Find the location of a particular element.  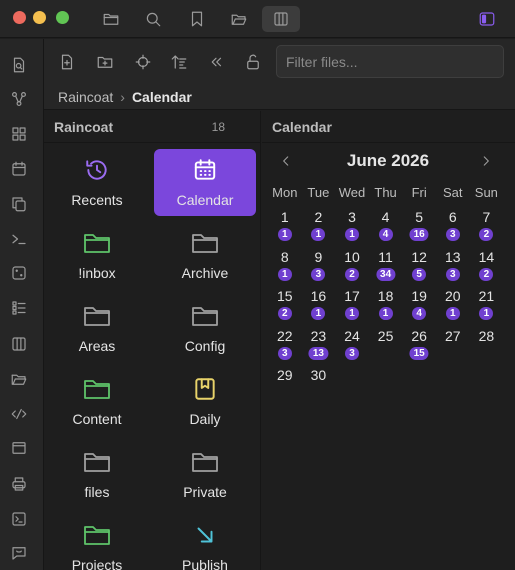

file-search-icon is located at coordinates (19, 65).